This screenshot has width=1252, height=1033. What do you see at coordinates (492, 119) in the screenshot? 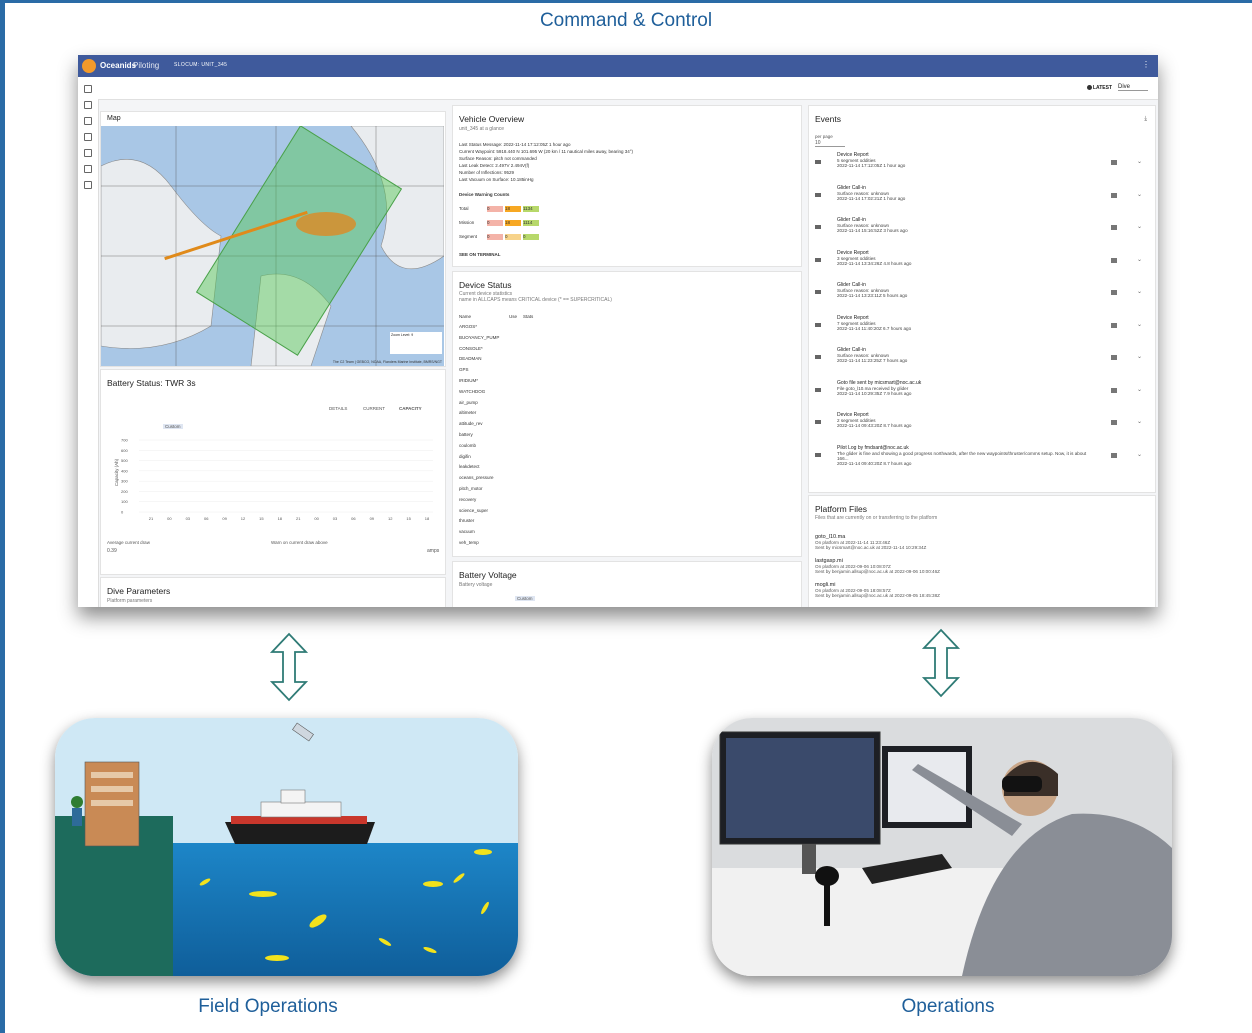
I see `vehicle-title: Vehicle Overview` at bounding box center [492, 119].